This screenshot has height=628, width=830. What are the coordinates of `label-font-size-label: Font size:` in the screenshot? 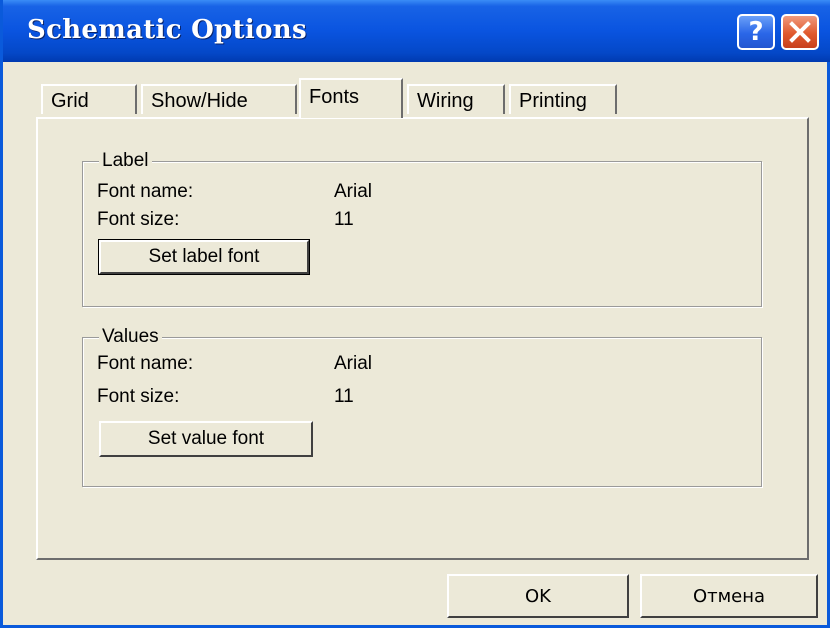 It's located at (138, 219).